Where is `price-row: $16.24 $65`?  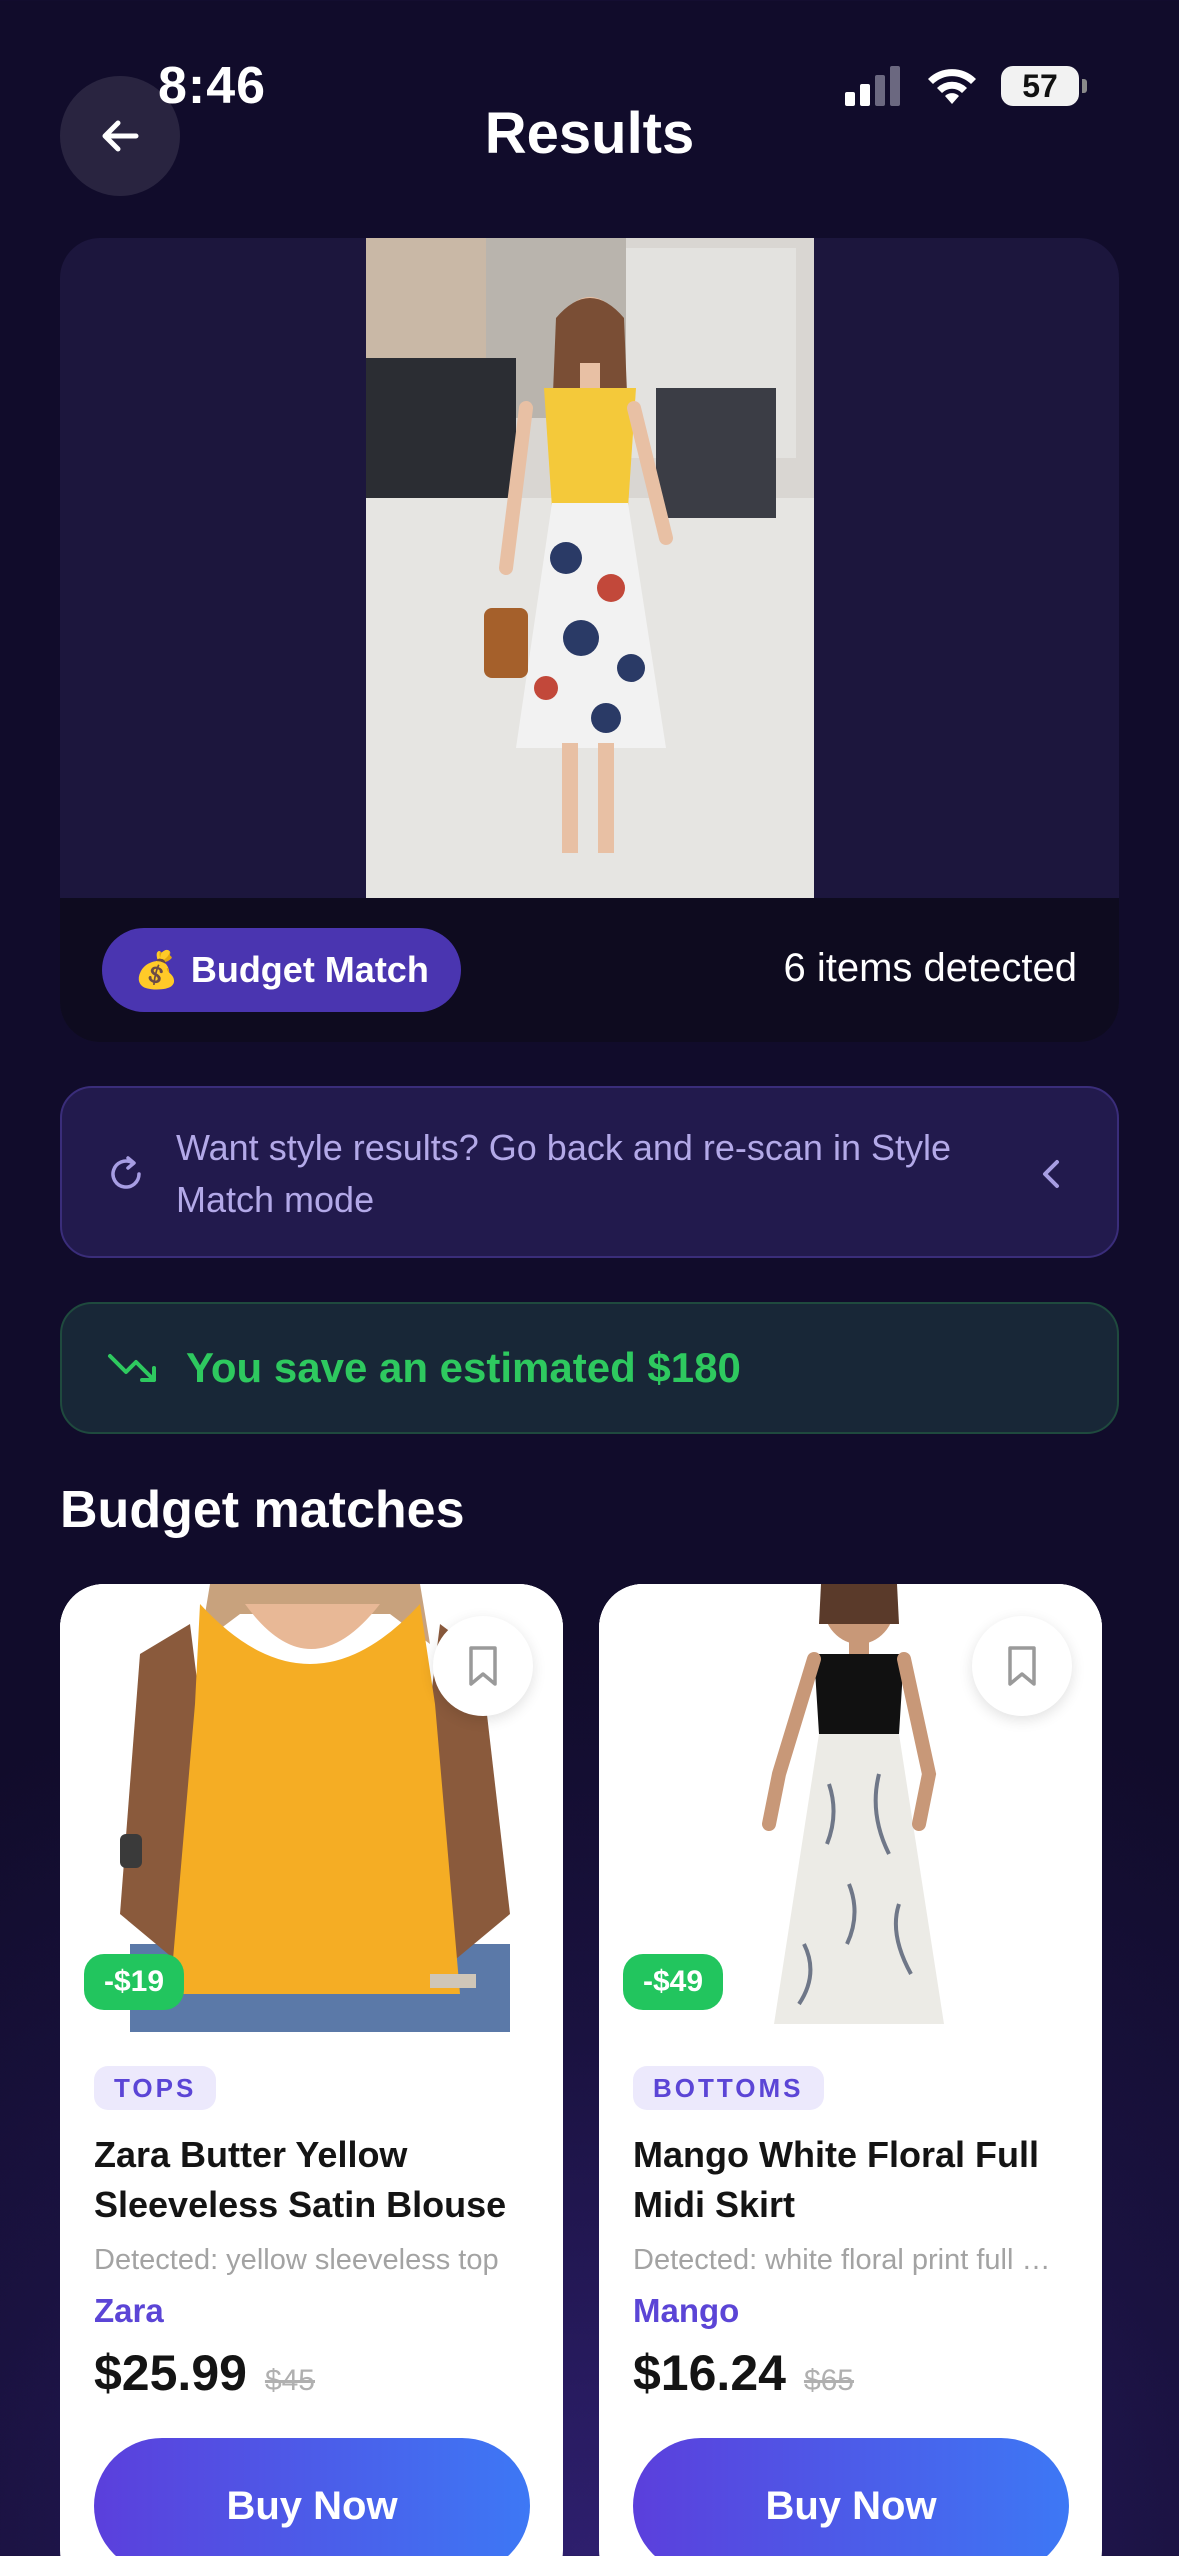
price-row: $16.24 $65 is located at coordinates (743, 2373).